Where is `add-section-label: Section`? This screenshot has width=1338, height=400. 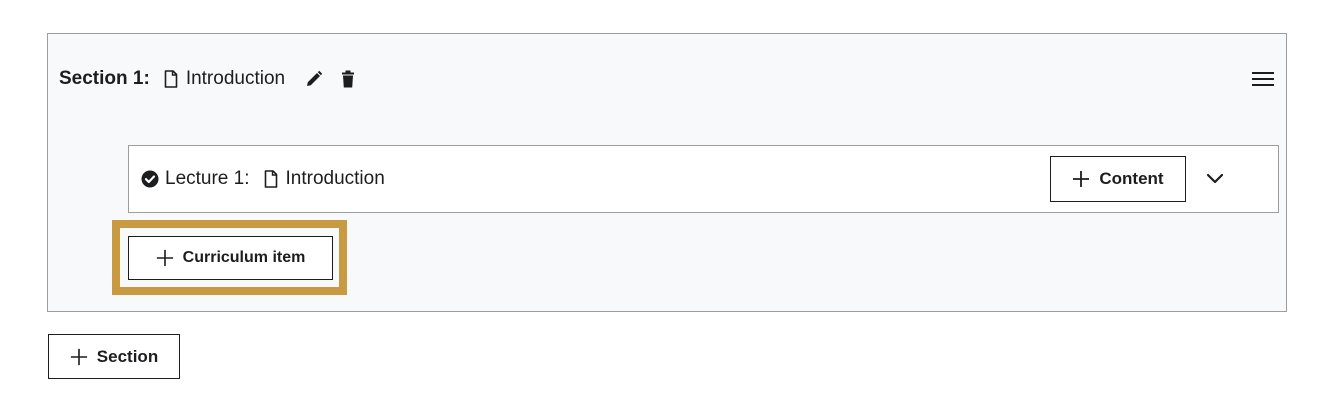
add-section-label: Section is located at coordinates (127, 356).